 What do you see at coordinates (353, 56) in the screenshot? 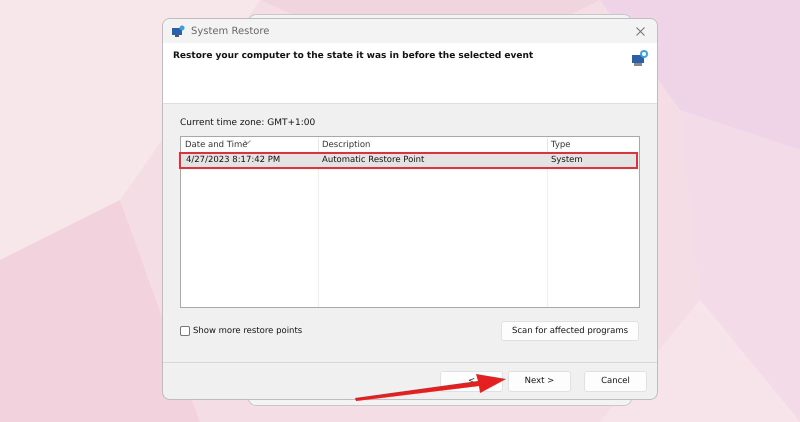
I see `dialog-heading: Restore your computer to the state it was in before the selected event` at bounding box center [353, 56].